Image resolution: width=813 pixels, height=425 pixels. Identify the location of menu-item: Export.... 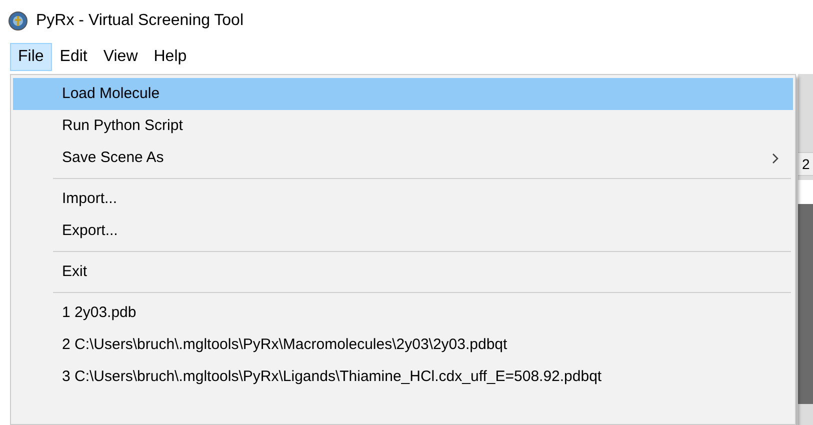
(403, 231).